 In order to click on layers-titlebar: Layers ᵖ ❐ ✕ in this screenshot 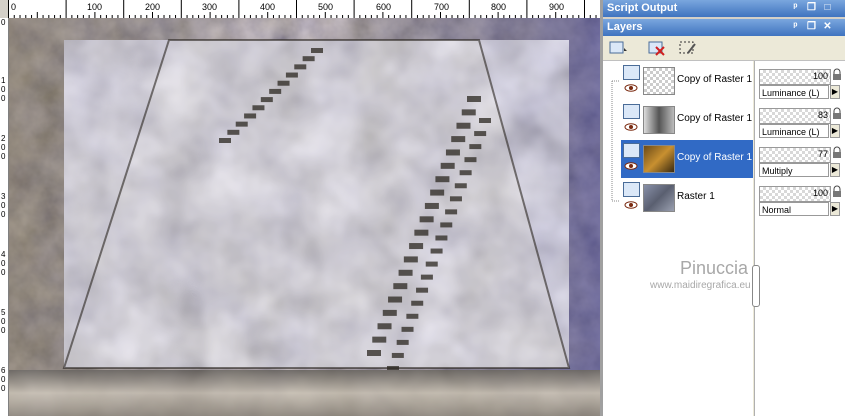, I will do `click(724, 27)`.